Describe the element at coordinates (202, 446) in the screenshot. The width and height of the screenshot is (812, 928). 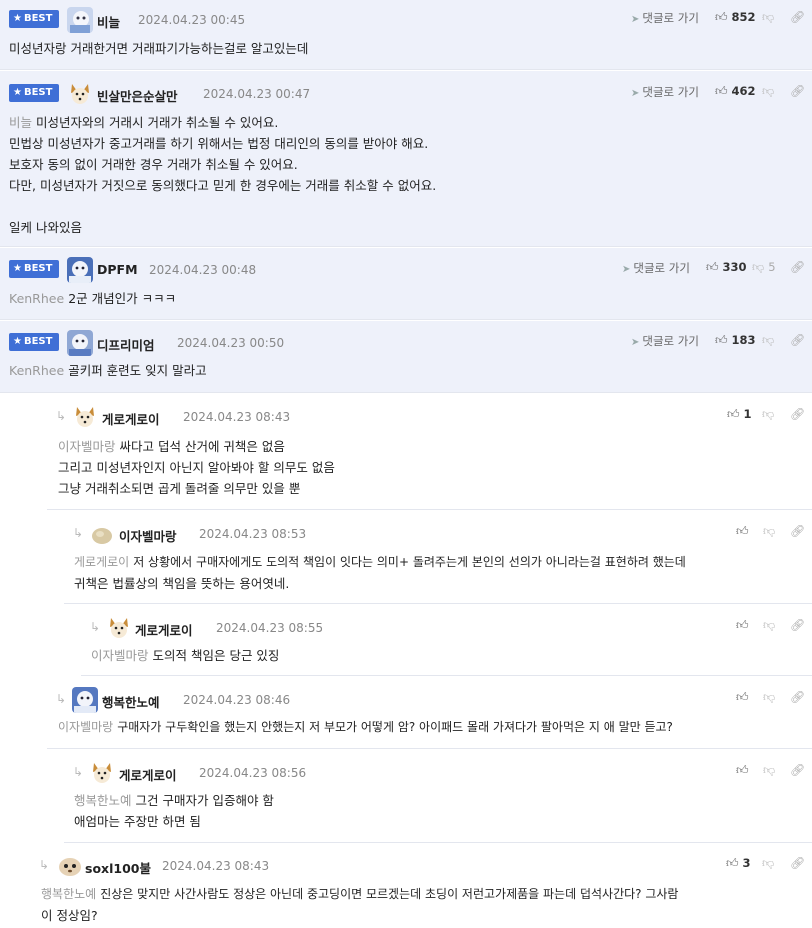
I see `comment-line: 싸다고 덥석 산거에 귀책은 없음` at that location.